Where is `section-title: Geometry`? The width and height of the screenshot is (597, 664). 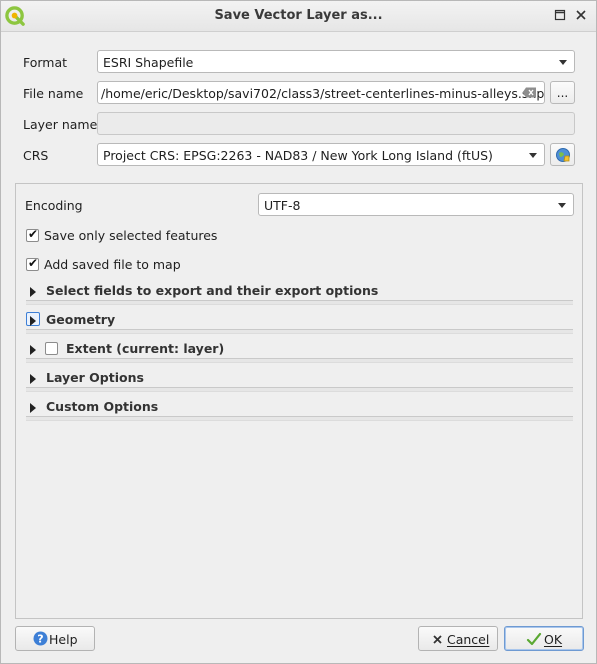 section-title: Geometry is located at coordinates (81, 319).